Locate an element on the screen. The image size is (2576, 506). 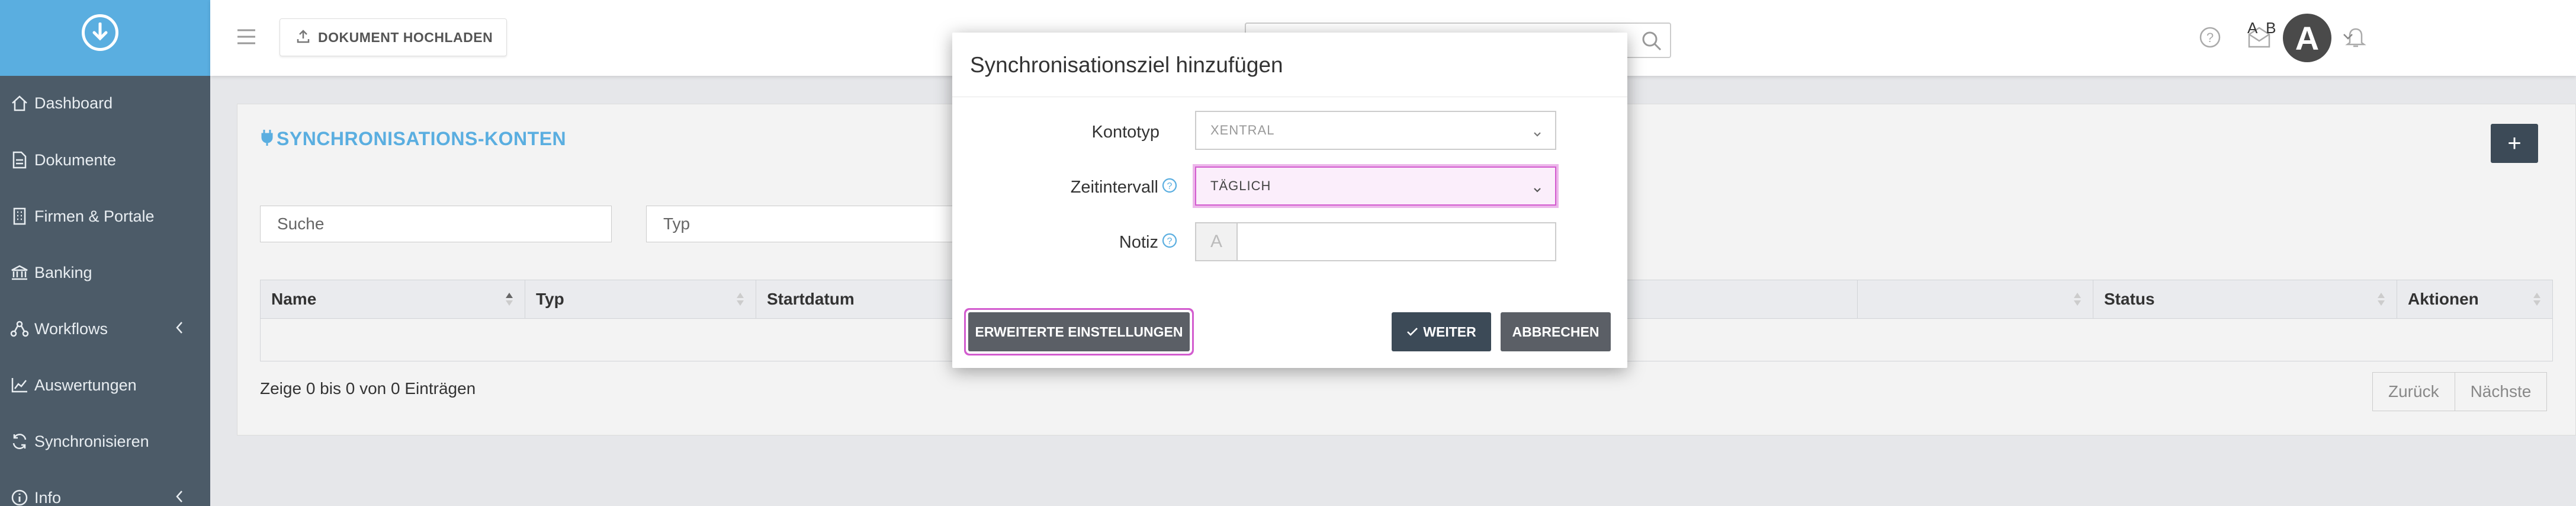
check-icon is located at coordinates (1412, 332).